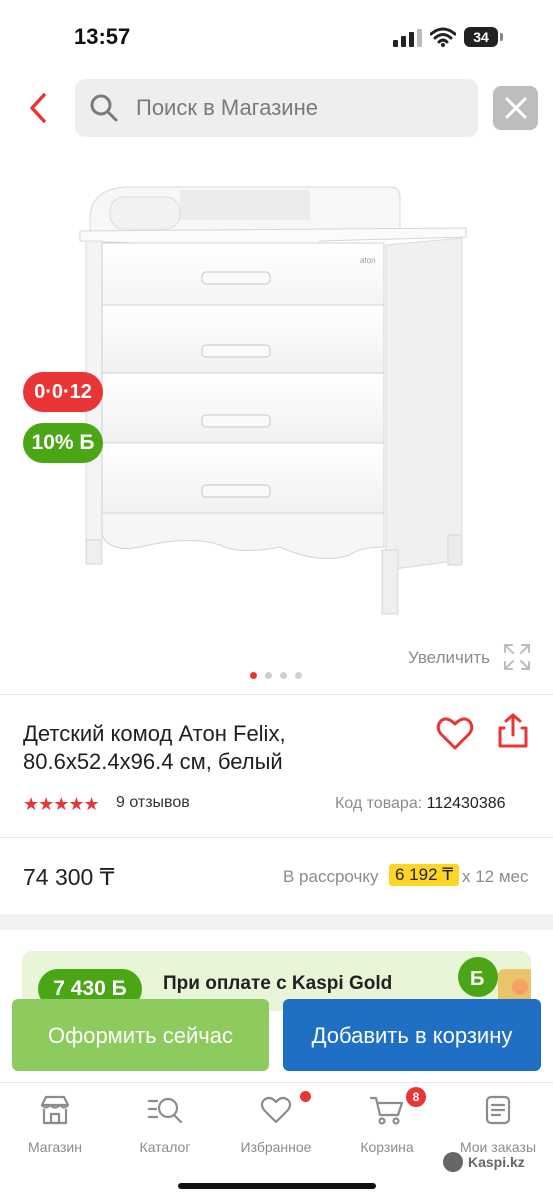 The height and width of the screenshot is (1201, 553). I want to click on installment-value: 6 192 ₸, so click(424, 875).